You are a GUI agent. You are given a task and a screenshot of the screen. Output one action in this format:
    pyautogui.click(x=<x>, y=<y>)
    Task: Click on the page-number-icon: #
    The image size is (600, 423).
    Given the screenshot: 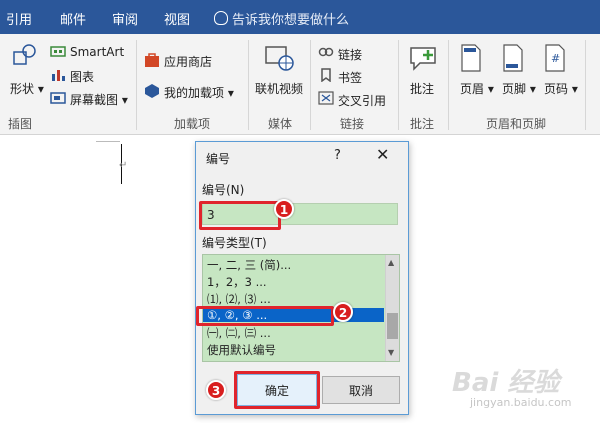 What is the action you would take?
    pyautogui.click(x=555, y=58)
    